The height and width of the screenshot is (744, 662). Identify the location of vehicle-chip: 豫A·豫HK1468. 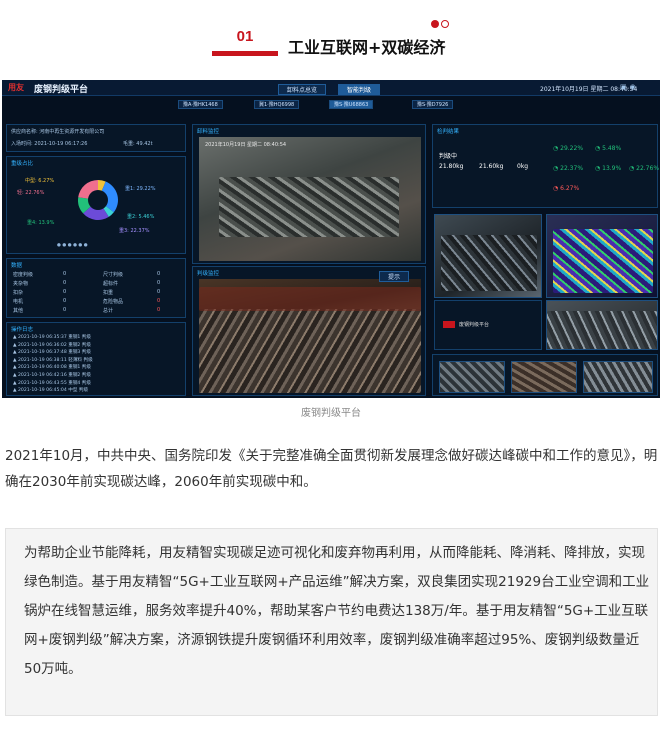
(200, 104).